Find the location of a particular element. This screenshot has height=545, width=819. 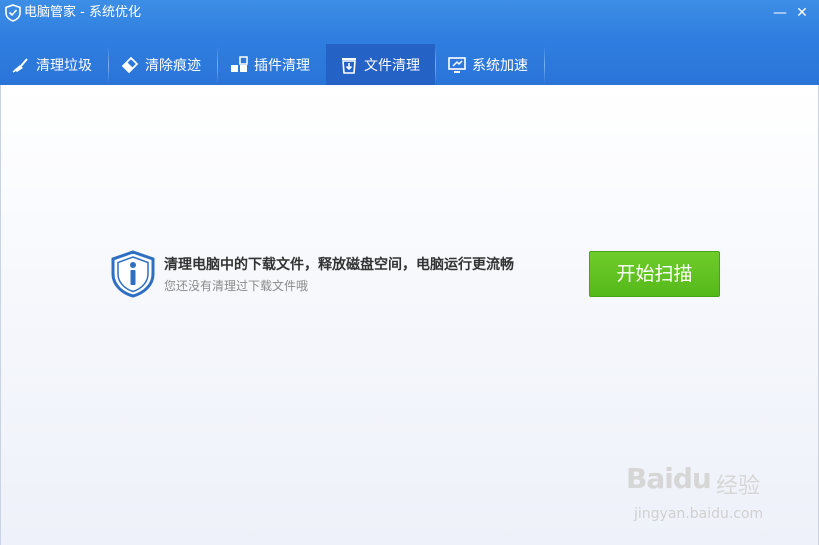

tab-clear-traces: 清除痕迹 is located at coordinates (168, 64).